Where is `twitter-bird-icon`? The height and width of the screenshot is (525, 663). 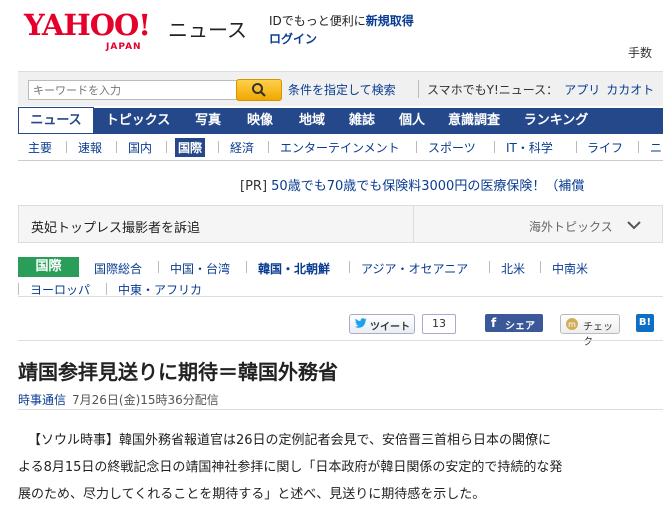 twitter-bird-icon is located at coordinates (361, 323).